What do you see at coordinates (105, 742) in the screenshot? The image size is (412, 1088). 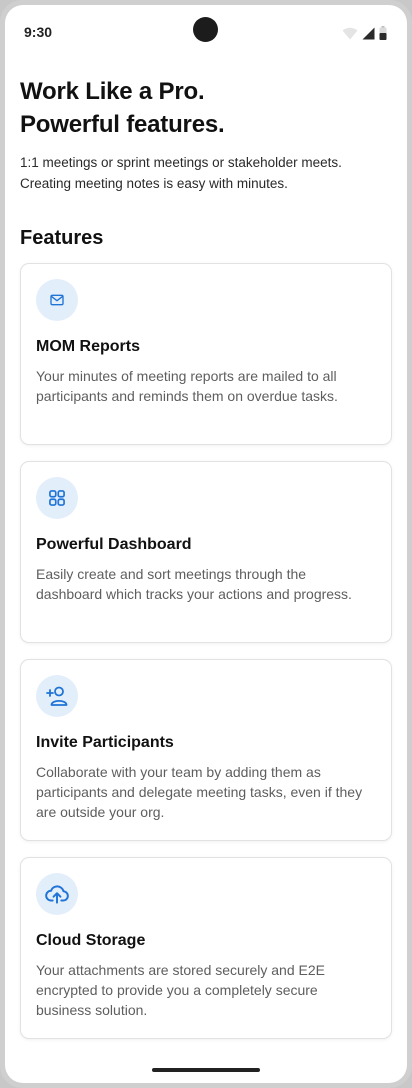 I see `feature-title: Invite Participants` at bounding box center [105, 742].